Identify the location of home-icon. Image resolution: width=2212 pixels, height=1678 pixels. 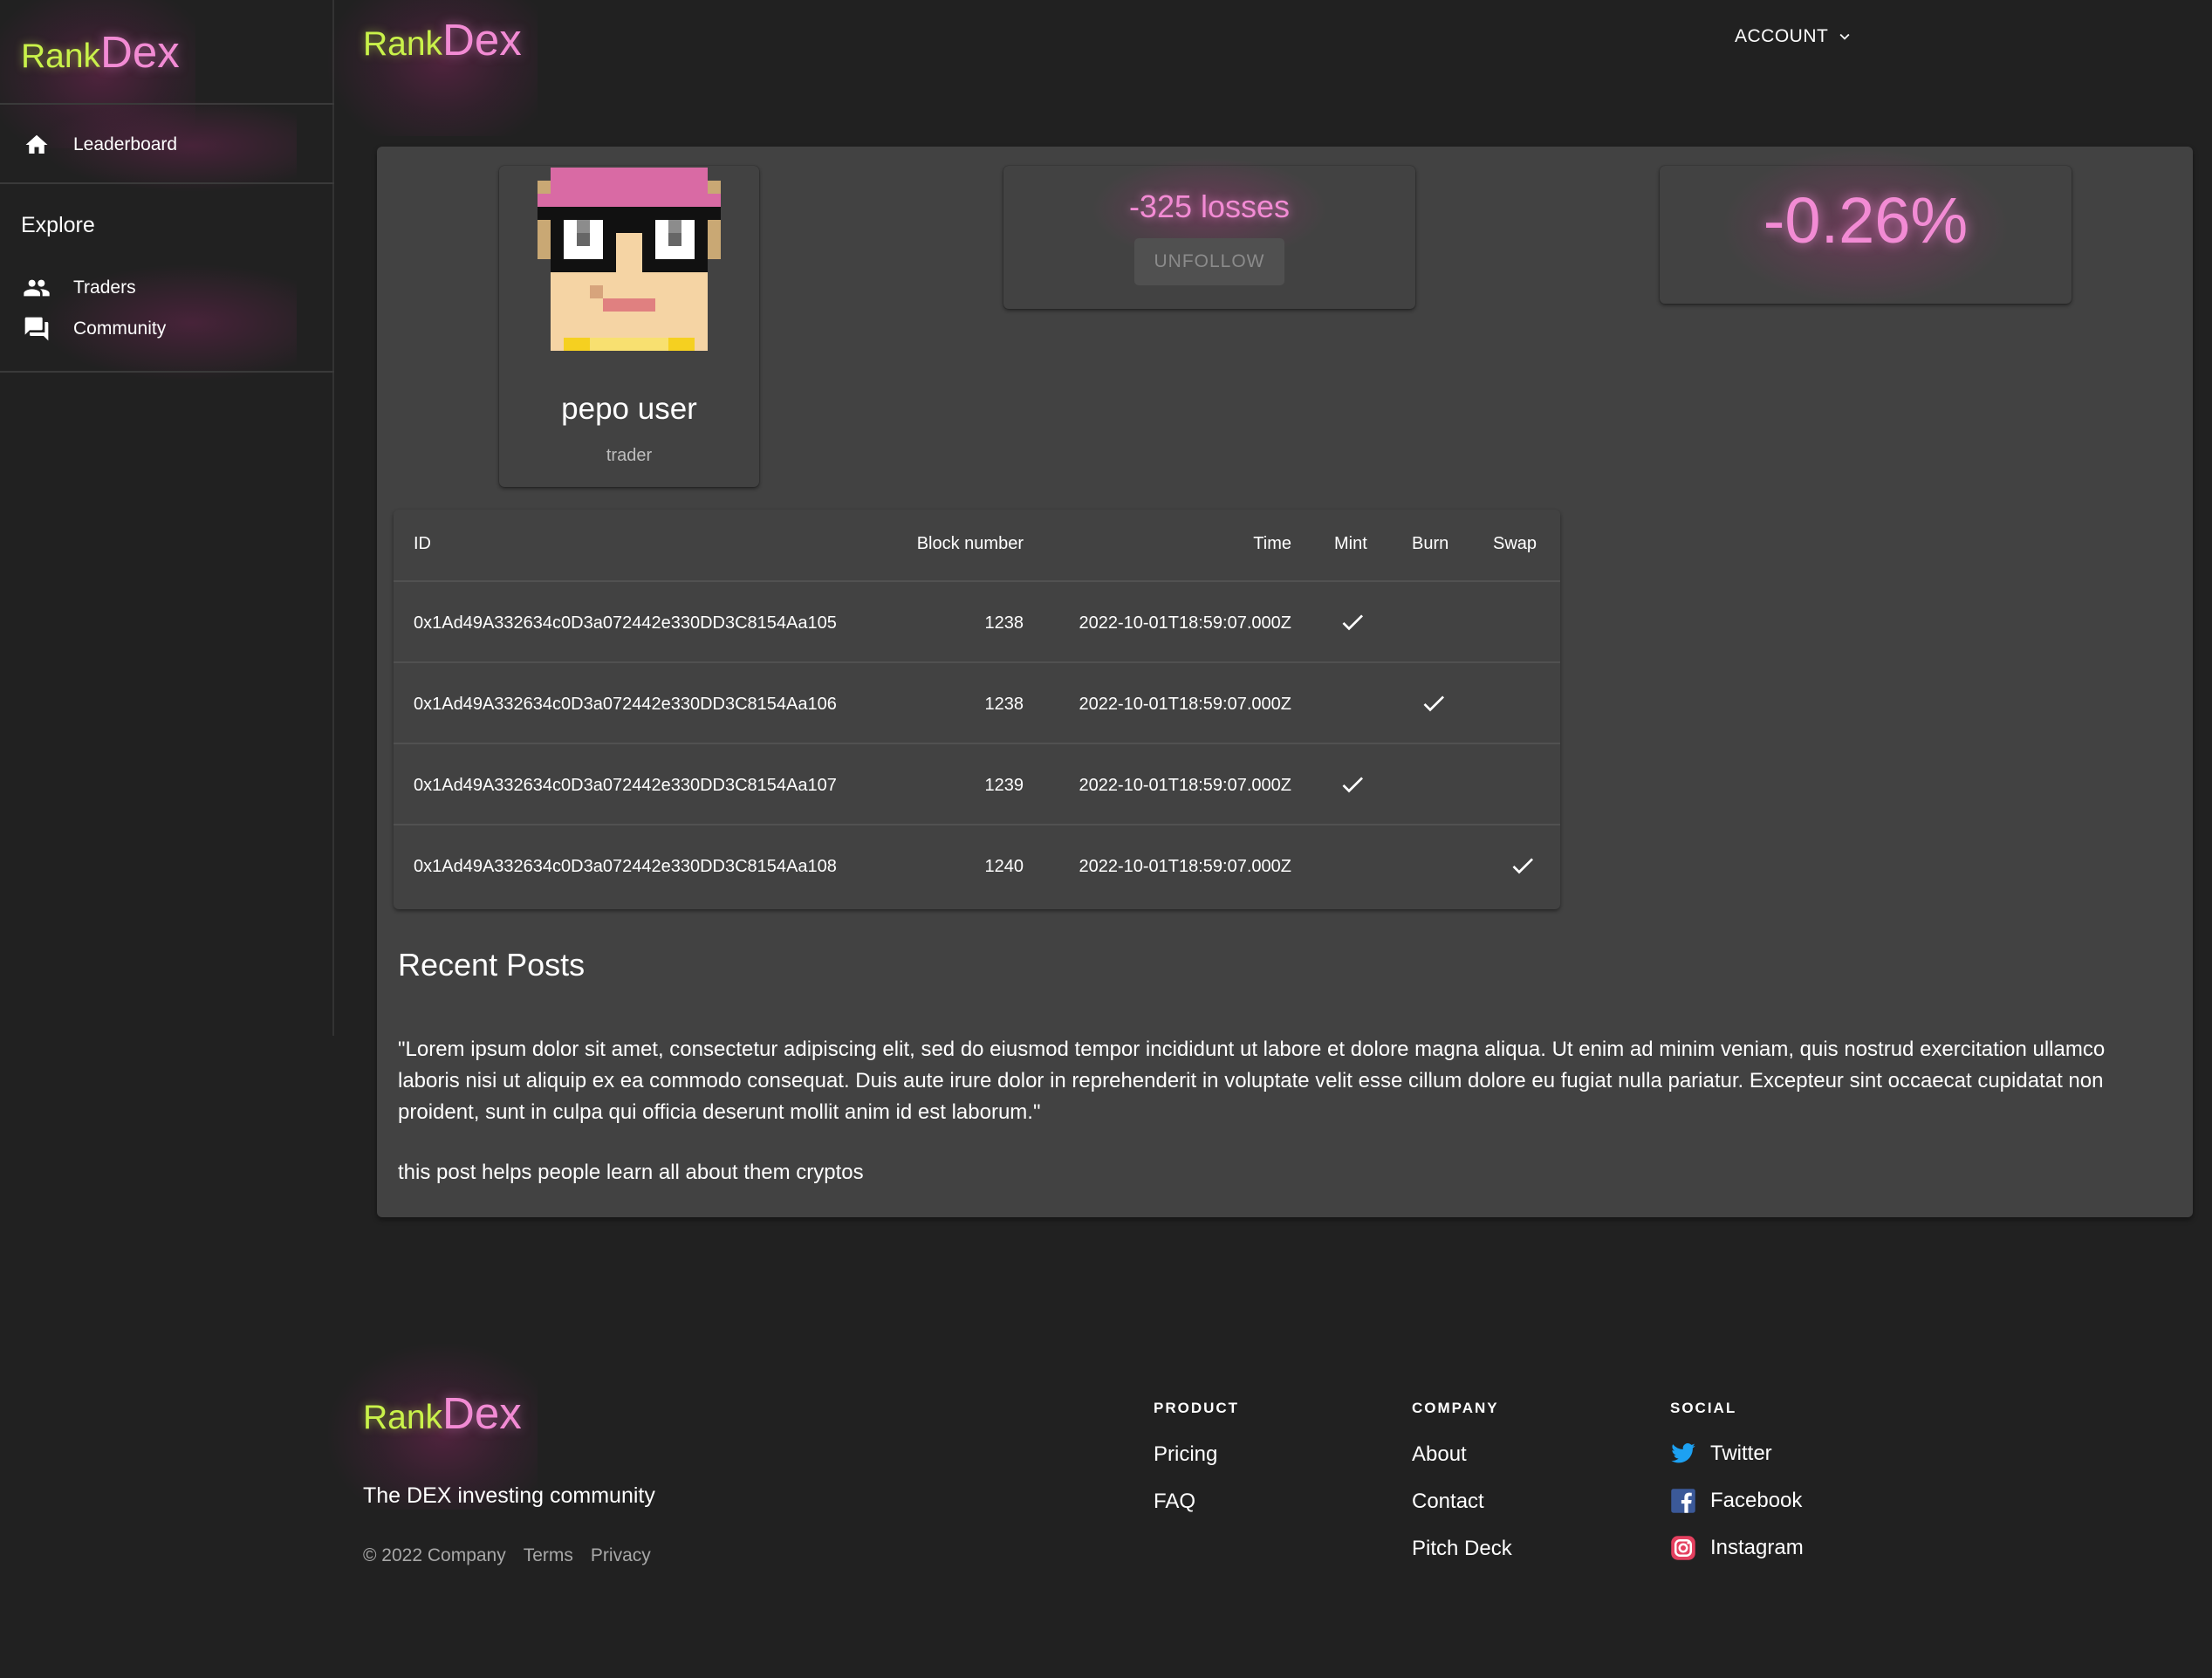
(36, 145).